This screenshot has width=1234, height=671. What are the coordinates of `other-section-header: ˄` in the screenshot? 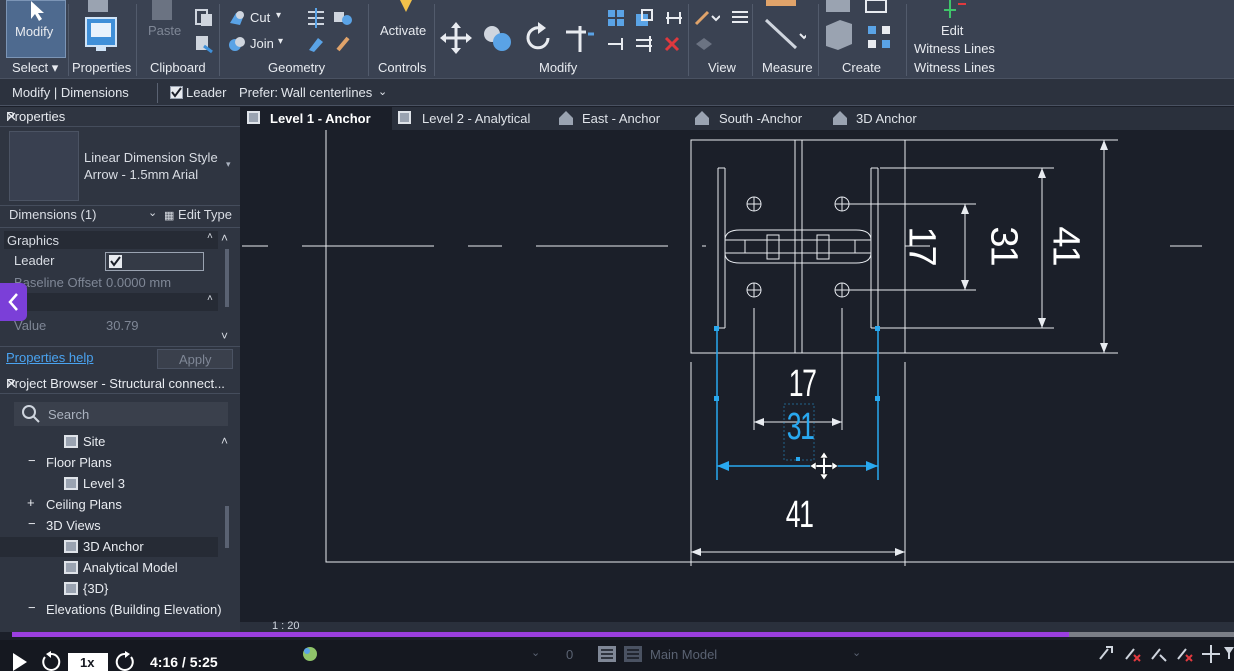 It's located at (111, 302).